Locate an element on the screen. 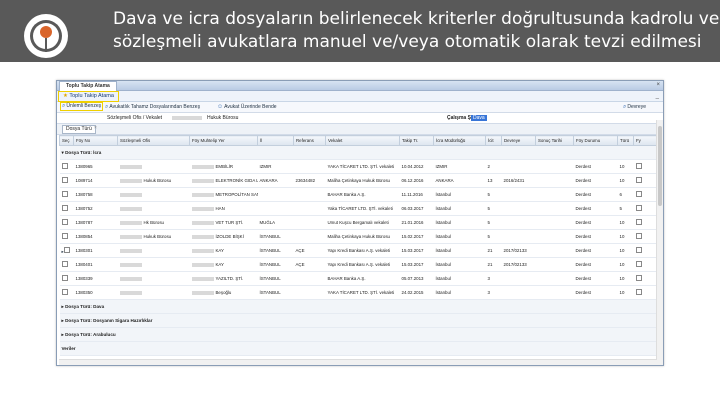 This screenshot has height=405, width=720. window-tab: Toplu Takip Atama is located at coordinates (88, 86).